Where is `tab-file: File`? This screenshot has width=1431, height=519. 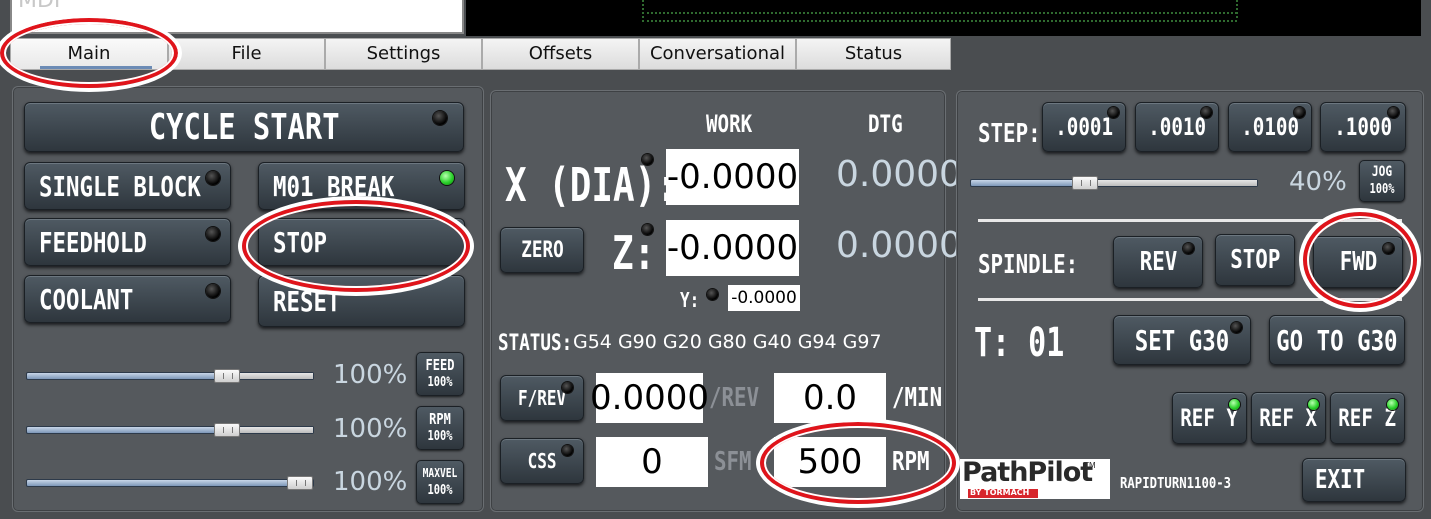 tab-file: File is located at coordinates (246, 54).